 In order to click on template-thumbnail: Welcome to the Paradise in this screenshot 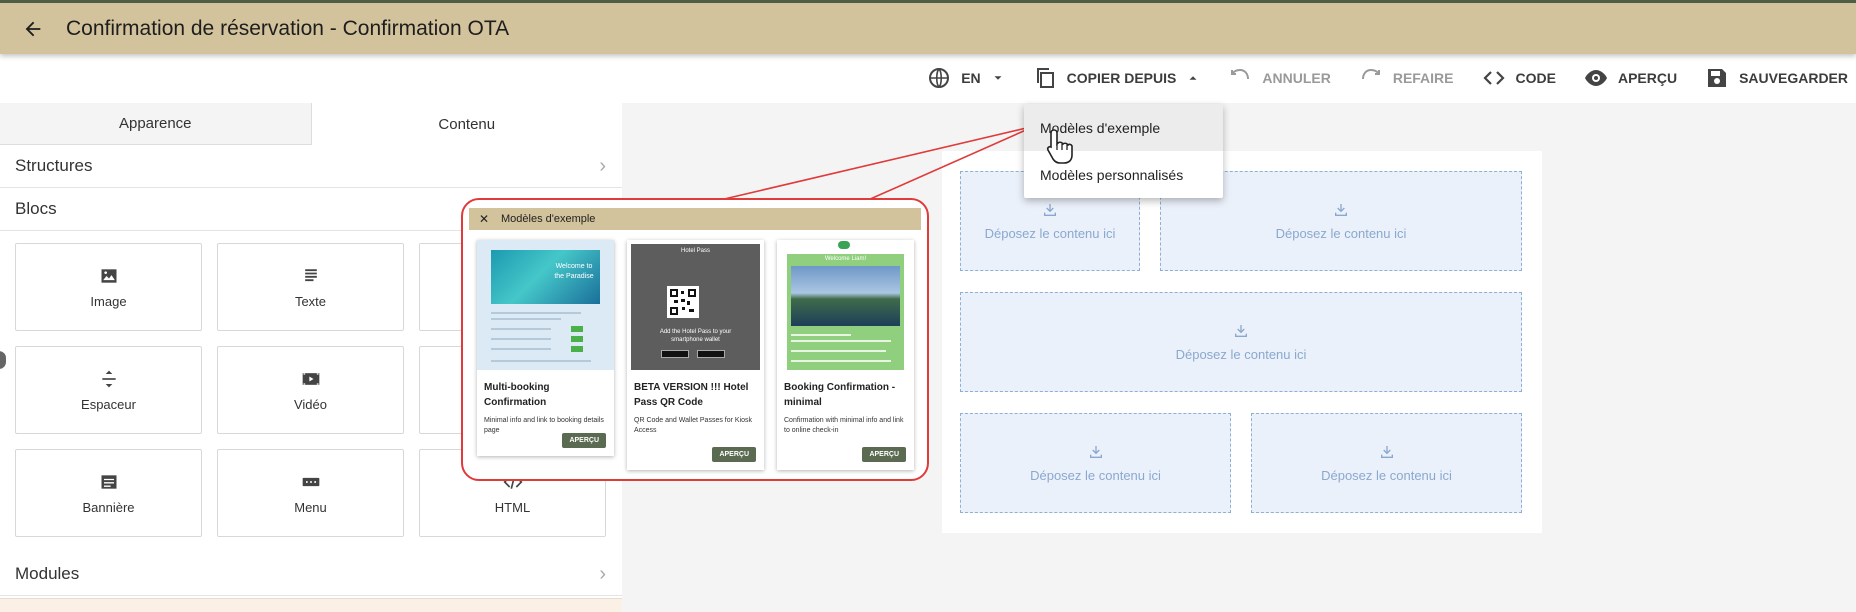, I will do `click(545, 305)`.